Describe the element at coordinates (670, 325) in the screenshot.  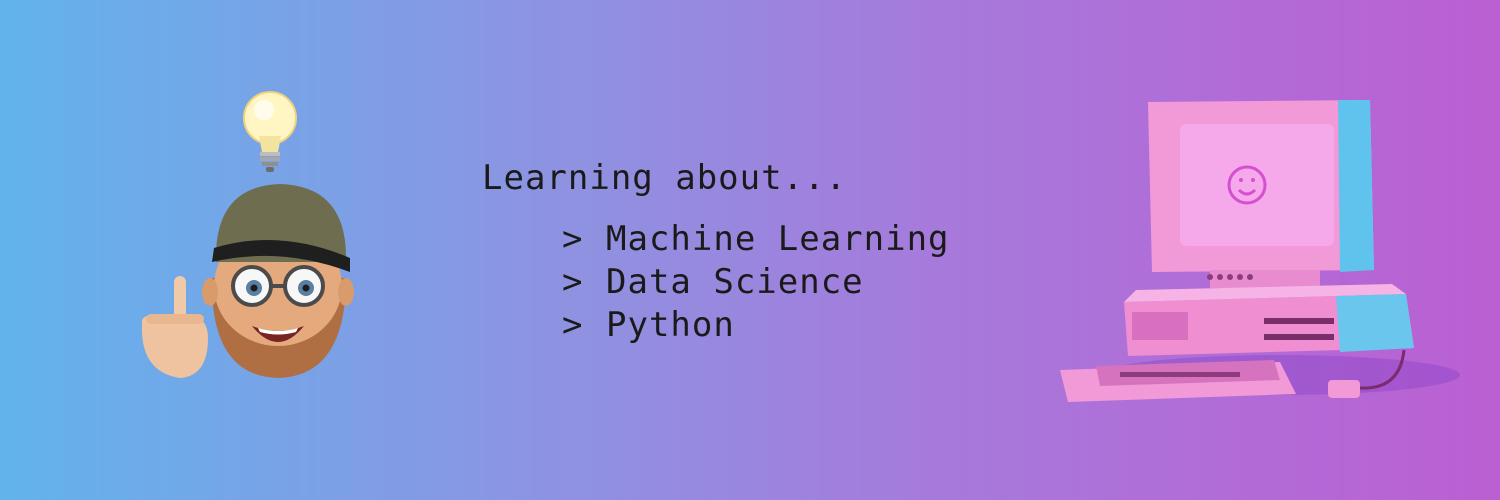
I see `topic-label: Python` at that location.